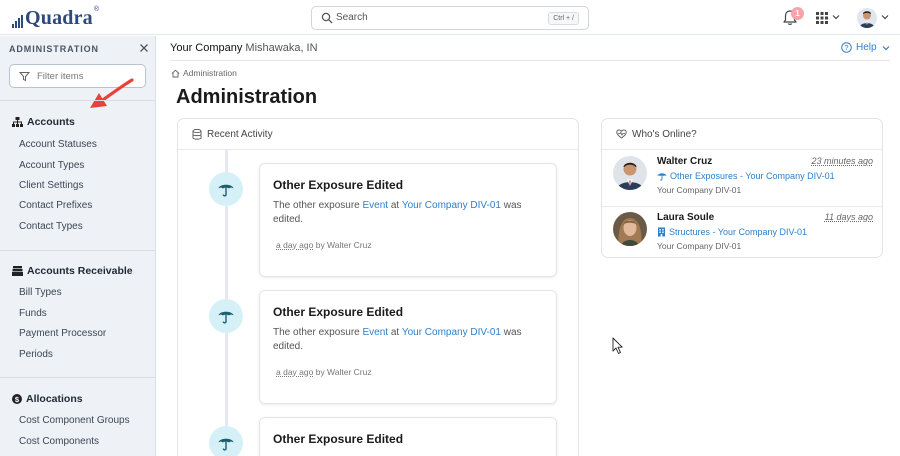 The image size is (900, 456). What do you see at coordinates (17, 122) in the screenshot?
I see `hierarchy-icon` at bounding box center [17, 122].